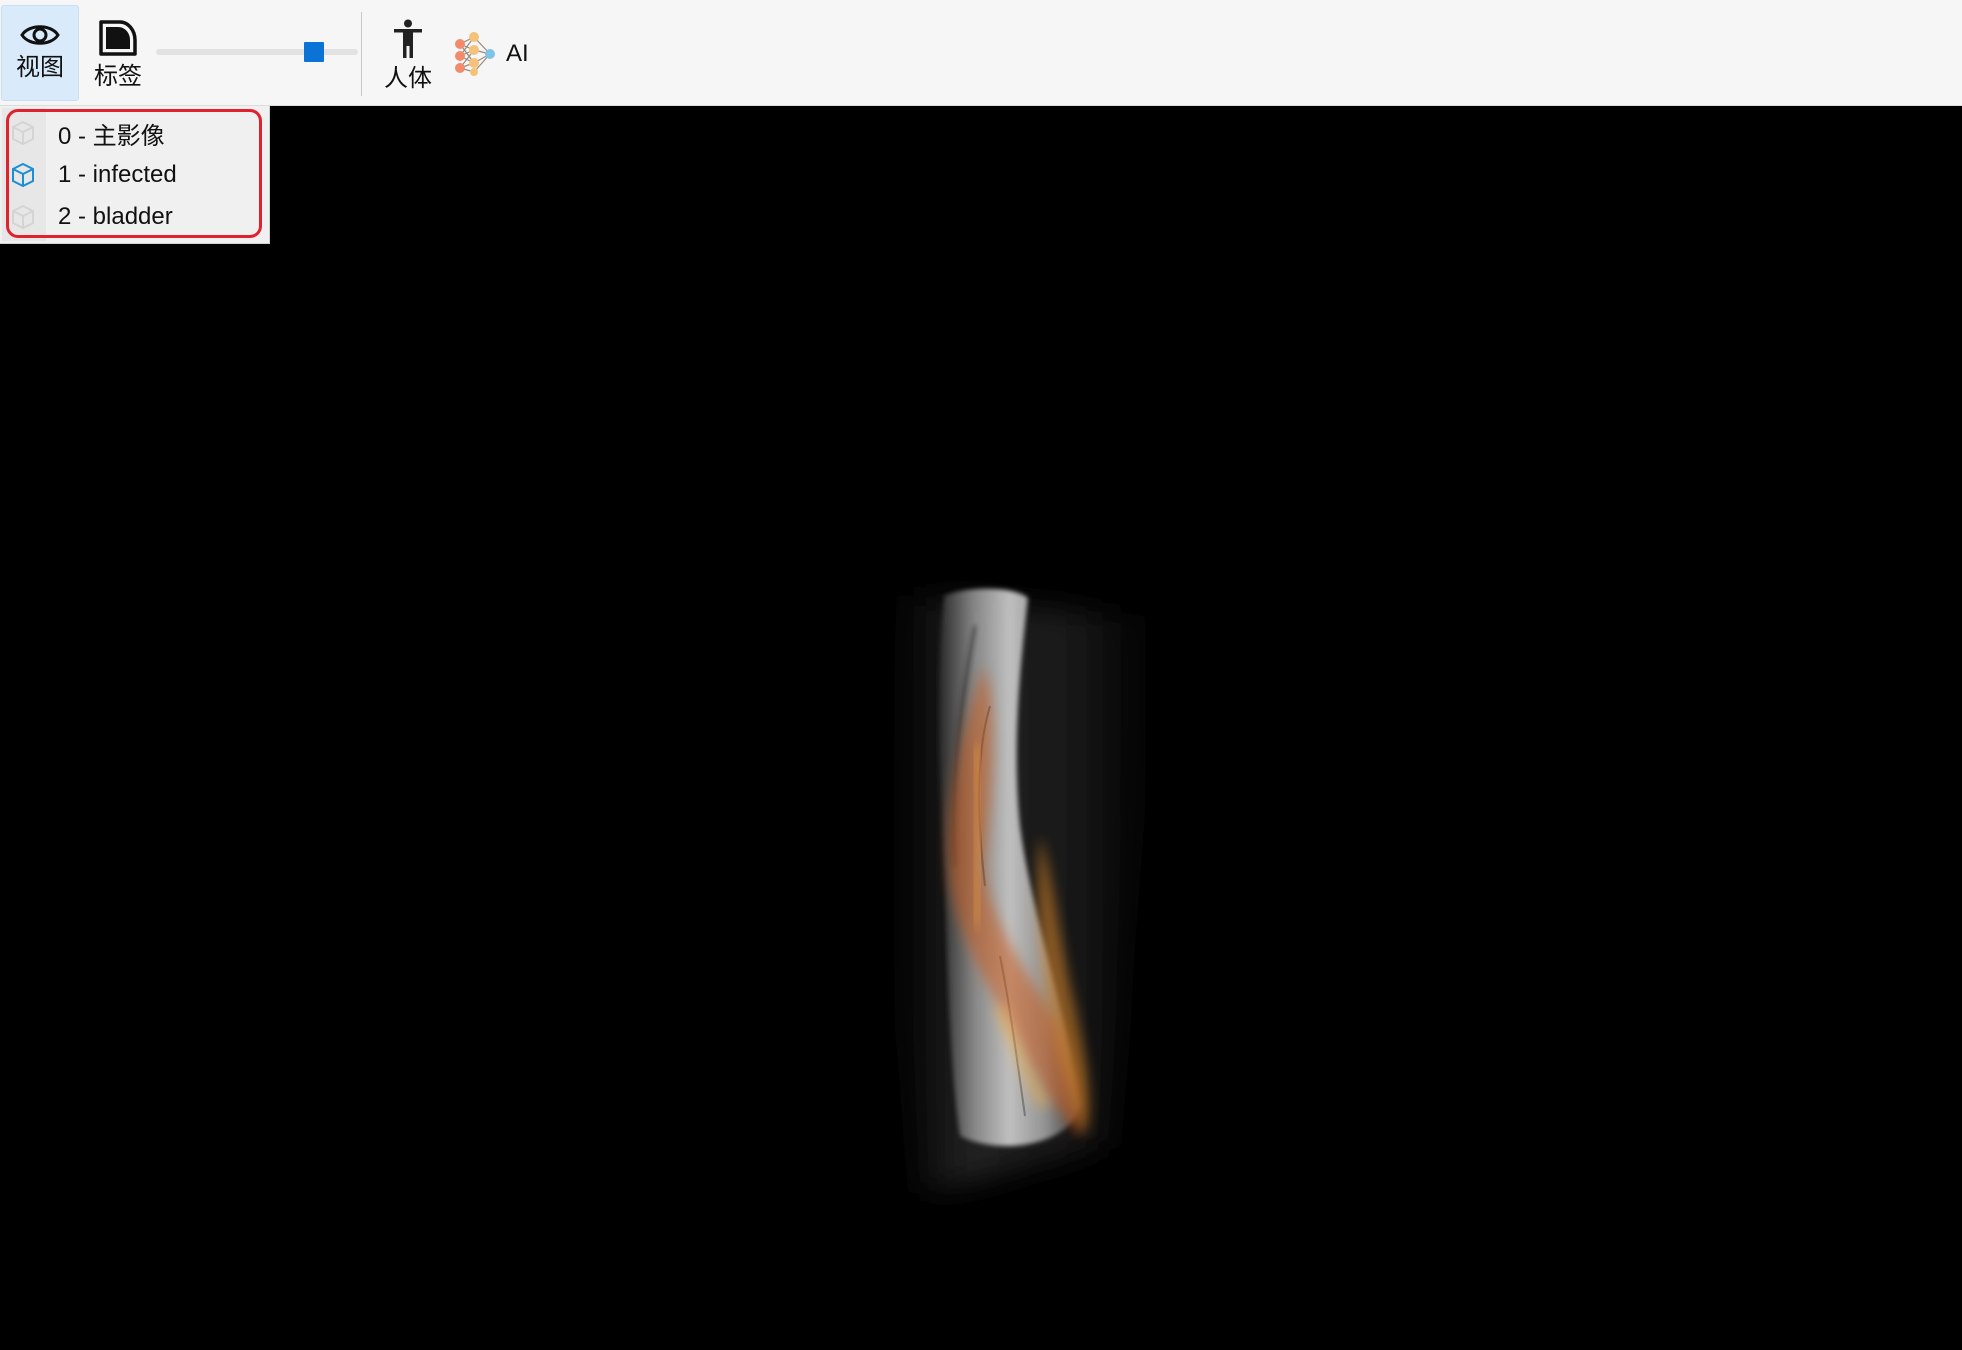  I want to click on view-button: 视图, so click(40, 53).